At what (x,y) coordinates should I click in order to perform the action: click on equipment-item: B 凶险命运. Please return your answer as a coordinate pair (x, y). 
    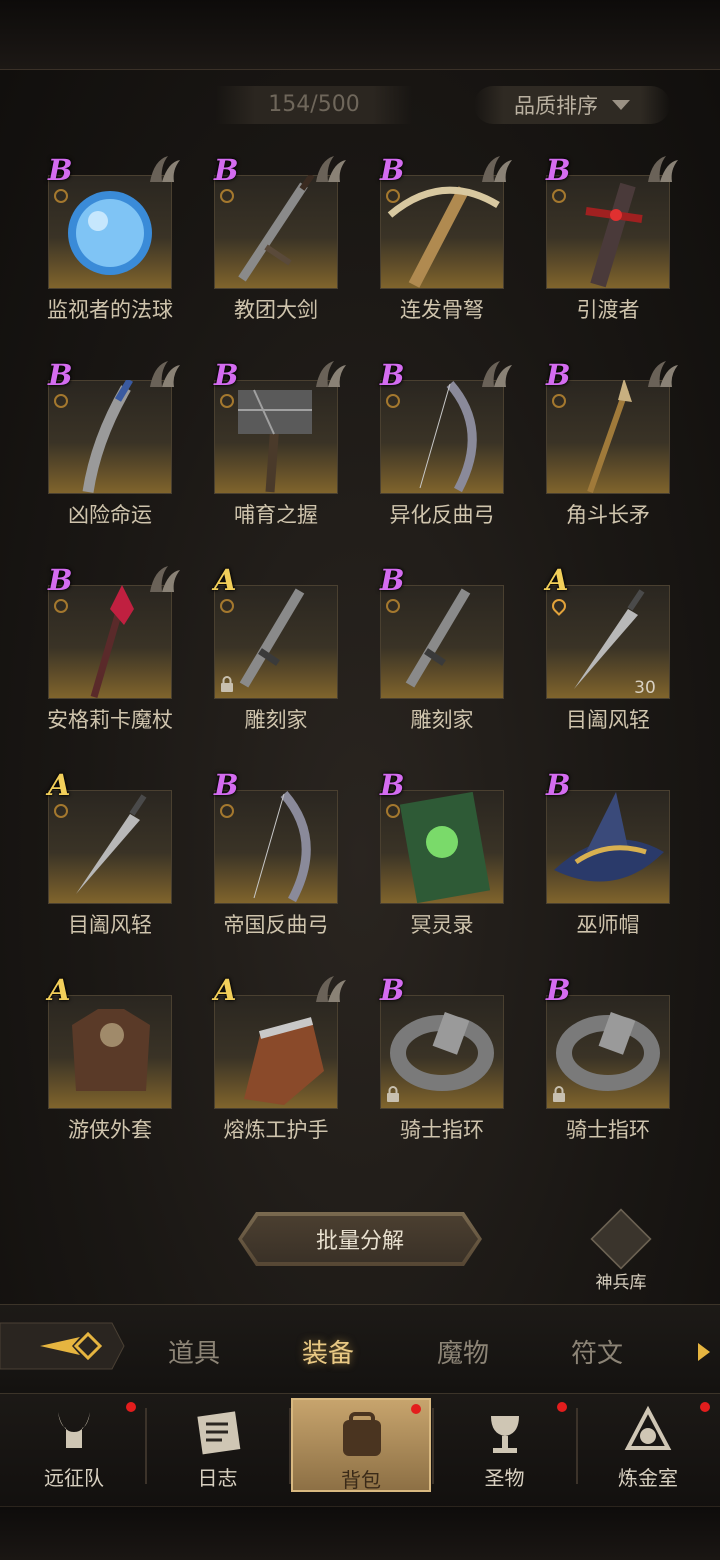
    Looking at the image, I should click on (115, 445).